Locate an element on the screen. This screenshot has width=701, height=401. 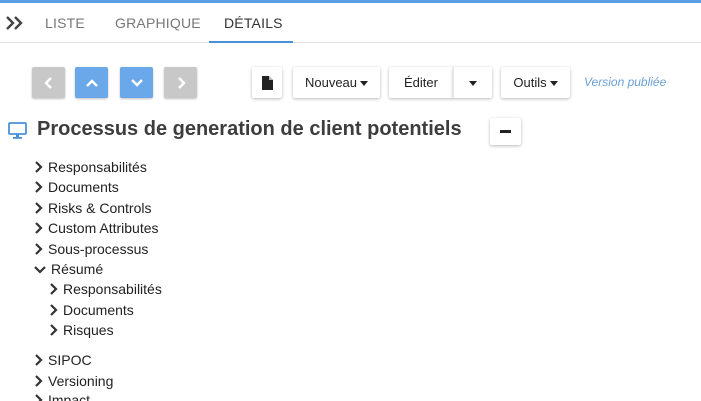
tree-node: Versioning is located at coordinates (73, 381).